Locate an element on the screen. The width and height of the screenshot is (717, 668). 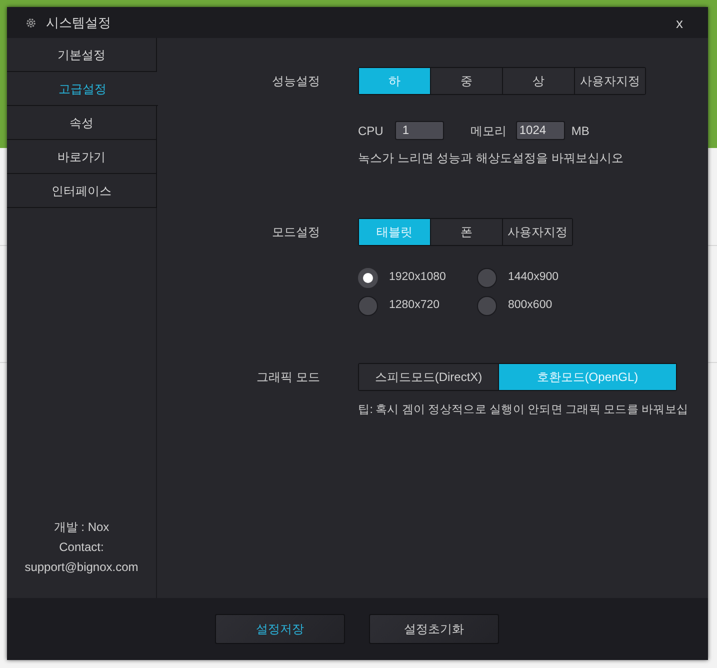
hint-text: 녹스가 느리면 성능과 해상도설정을 바꿔보십시오 is located at coordinates (491, 158).